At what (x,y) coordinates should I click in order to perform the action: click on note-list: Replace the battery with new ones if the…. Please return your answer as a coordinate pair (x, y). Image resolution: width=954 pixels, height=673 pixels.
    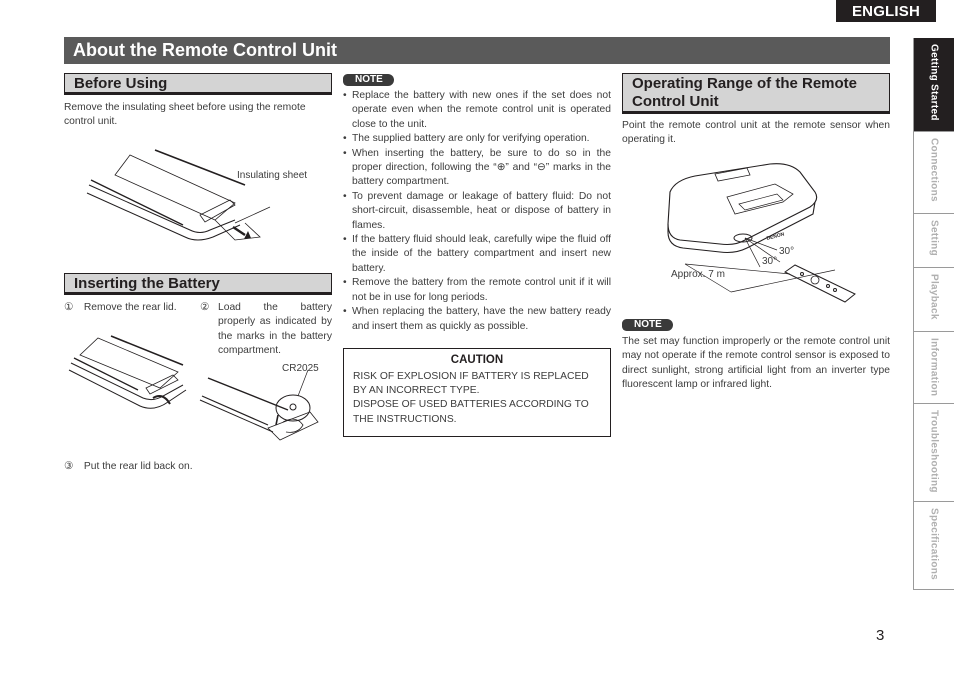
    Looking at the image, I should click on (477, 211).